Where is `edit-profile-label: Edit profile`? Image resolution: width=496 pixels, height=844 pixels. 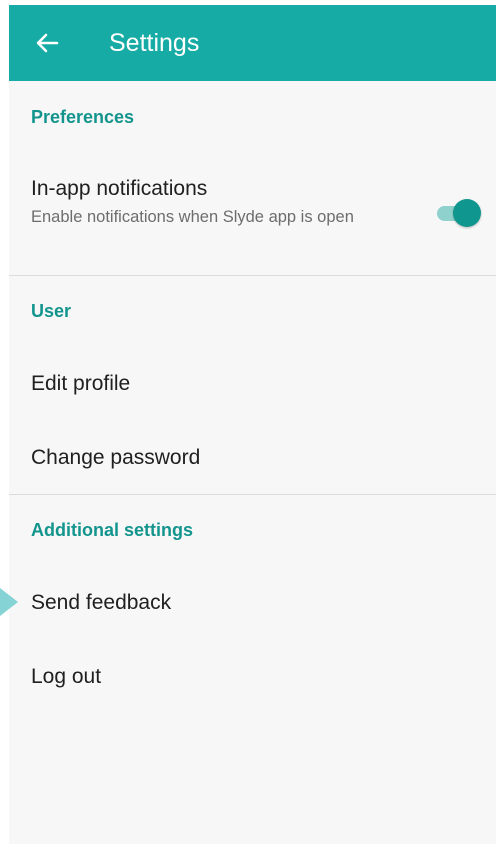
edit-profile-label: Edit profile is located at coordinates (81, 383).